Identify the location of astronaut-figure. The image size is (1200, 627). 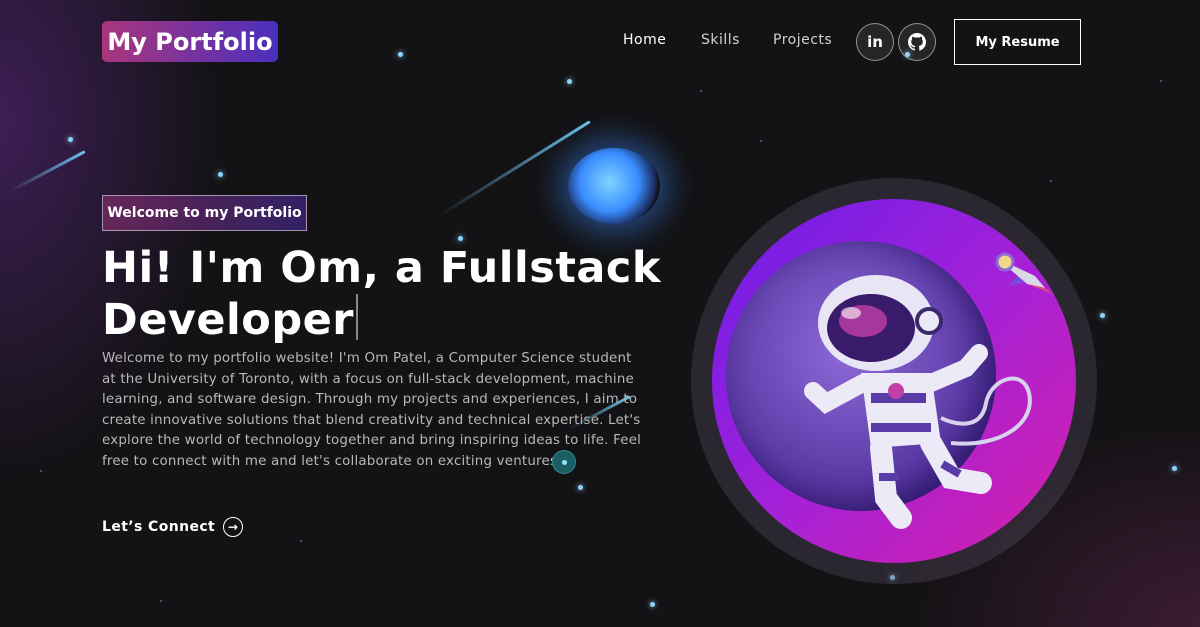
(918, 402).